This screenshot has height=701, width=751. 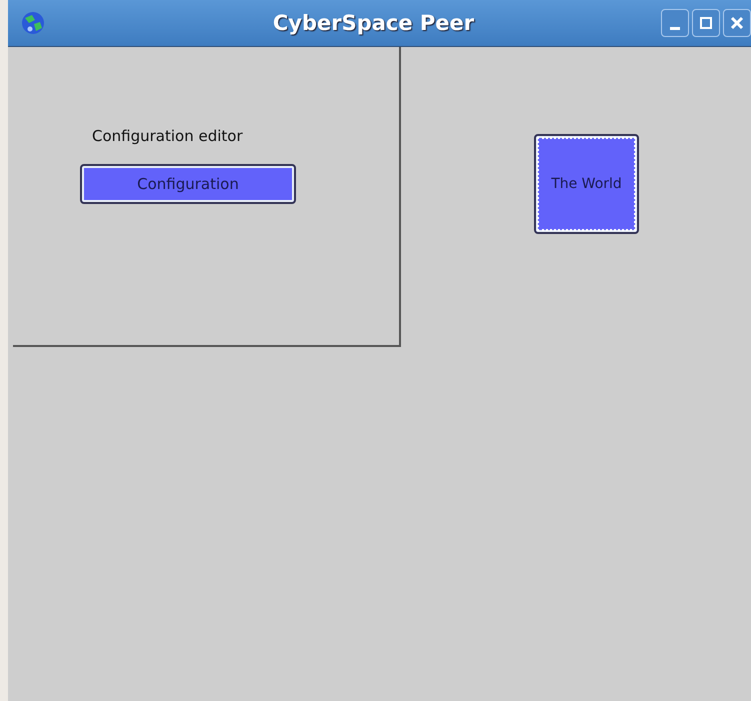 I want to click on minimize-icon, so click(x=675, y=28).